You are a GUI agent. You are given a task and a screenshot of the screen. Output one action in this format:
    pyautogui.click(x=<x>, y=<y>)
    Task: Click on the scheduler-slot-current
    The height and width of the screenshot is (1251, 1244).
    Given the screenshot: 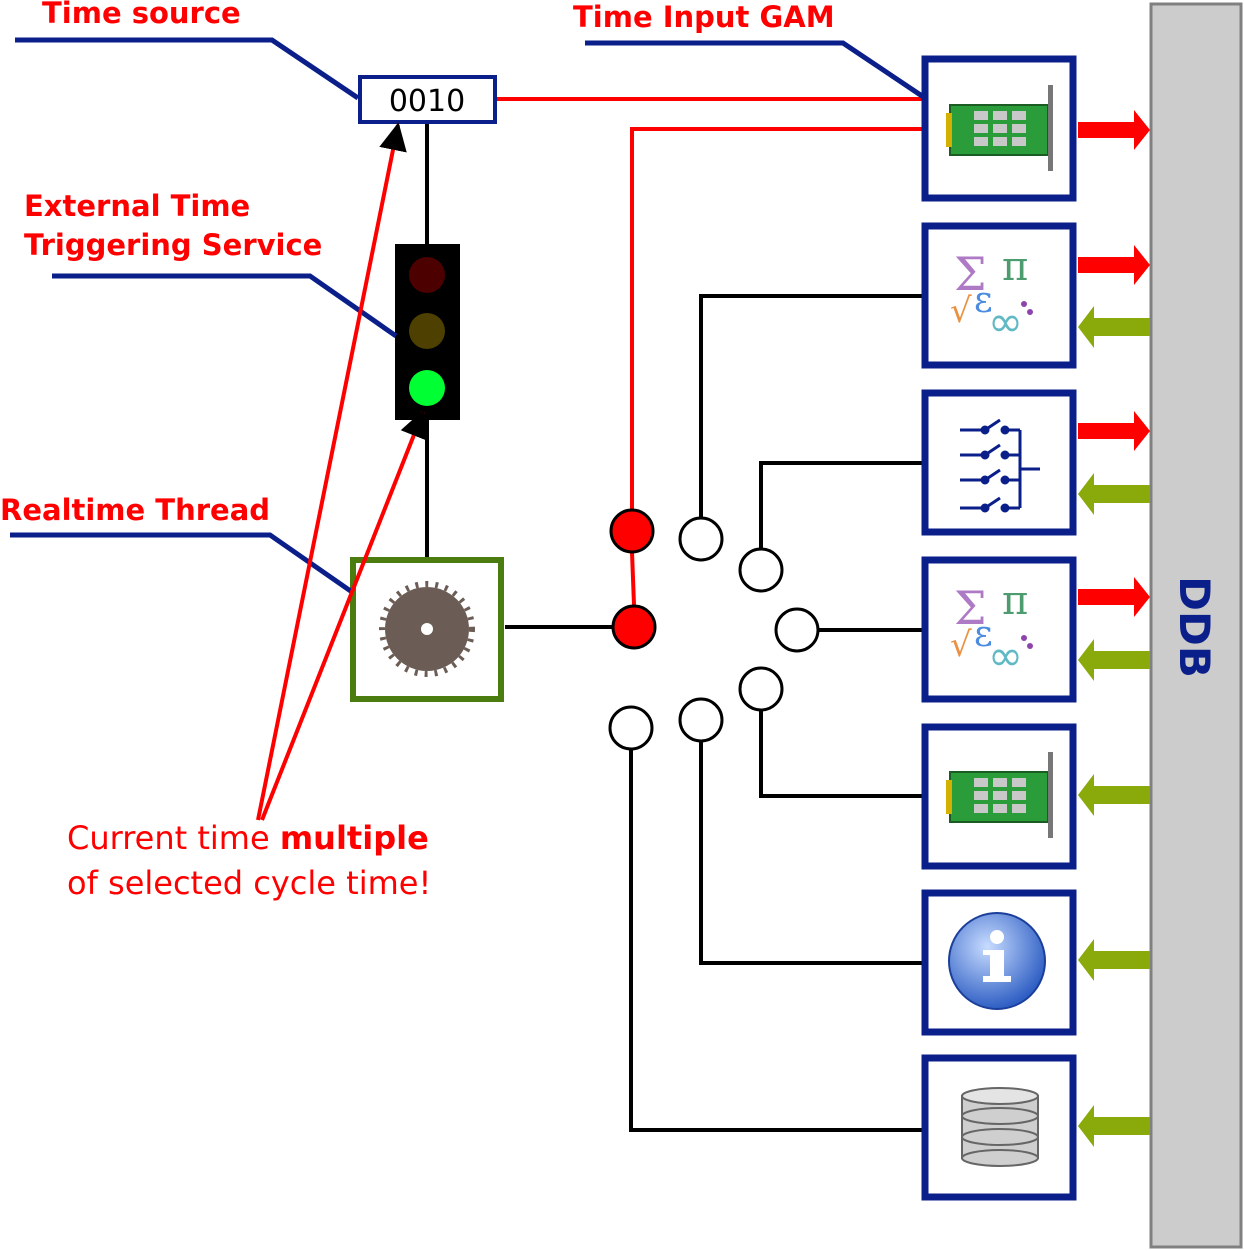 What is the action you would take?
    pyautogui.click(x=634, y=627)
    